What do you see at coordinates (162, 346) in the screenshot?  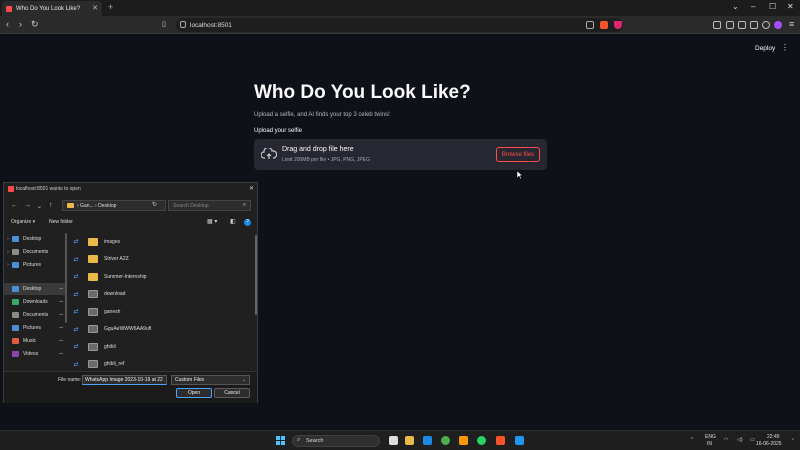 I see `file-list-item: ⇄ ghibli` at bounding box center [162, 346].